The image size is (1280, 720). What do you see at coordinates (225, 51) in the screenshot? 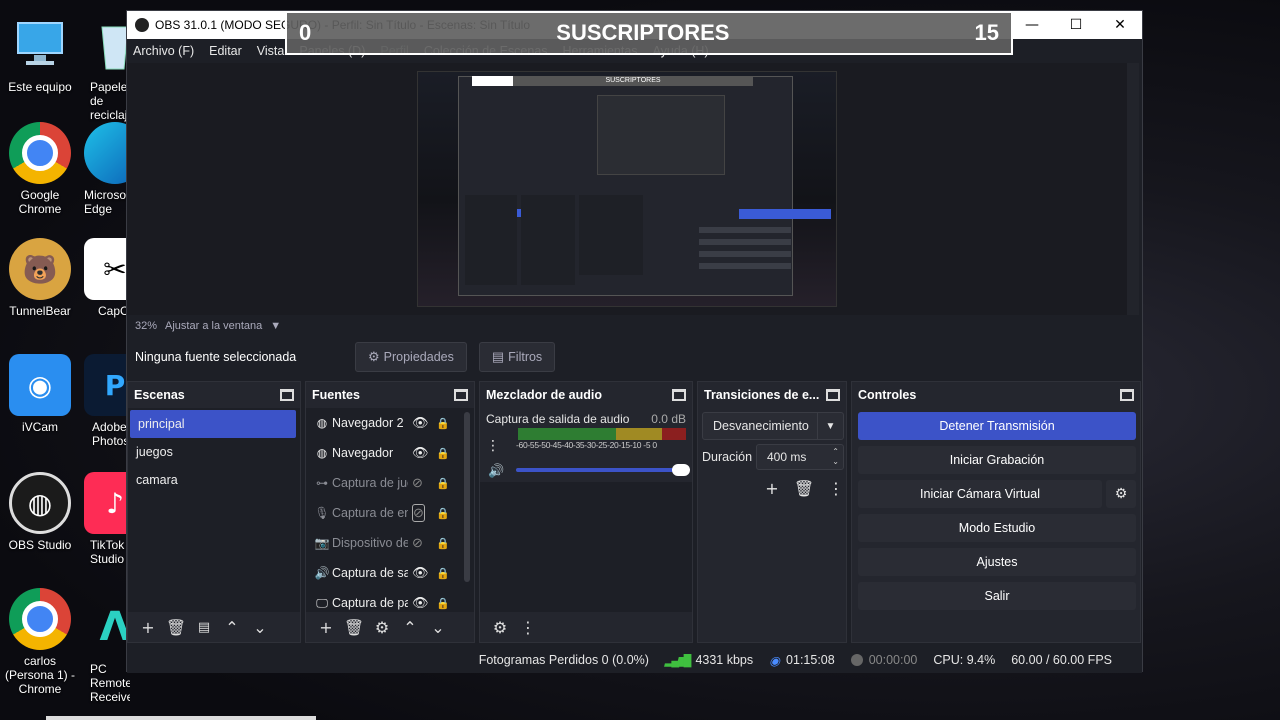
I see `menu-edit: Editar` at bounding box center [225, 51].